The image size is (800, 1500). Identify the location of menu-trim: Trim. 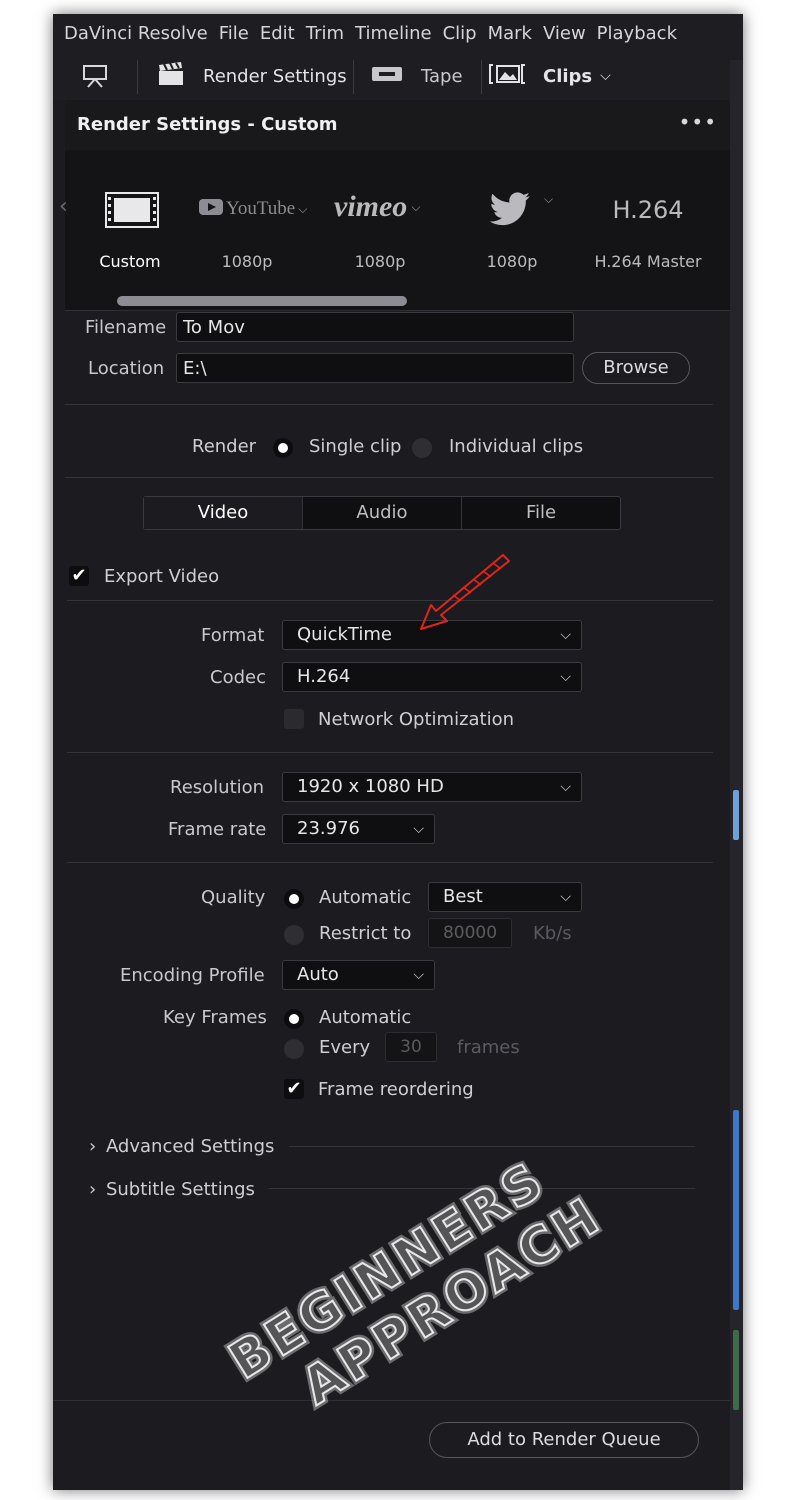
(325, 33).